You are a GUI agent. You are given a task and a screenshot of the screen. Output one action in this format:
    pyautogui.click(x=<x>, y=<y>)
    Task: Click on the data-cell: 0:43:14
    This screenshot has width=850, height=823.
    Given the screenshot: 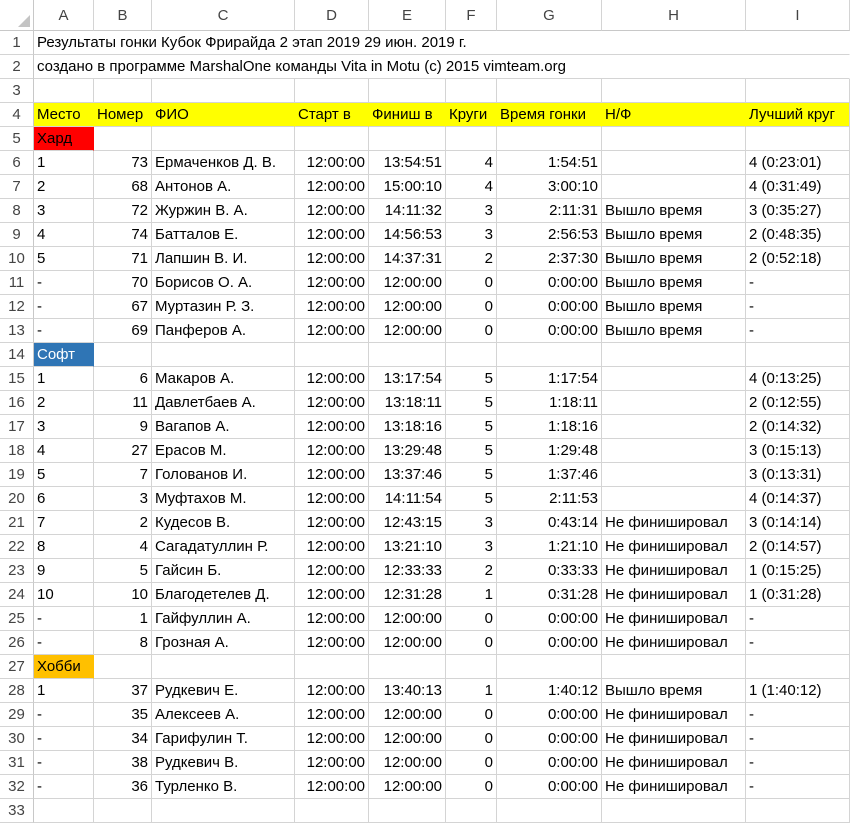 What is the action you would take?
    pyautogui.click(x=549, y=523)
    